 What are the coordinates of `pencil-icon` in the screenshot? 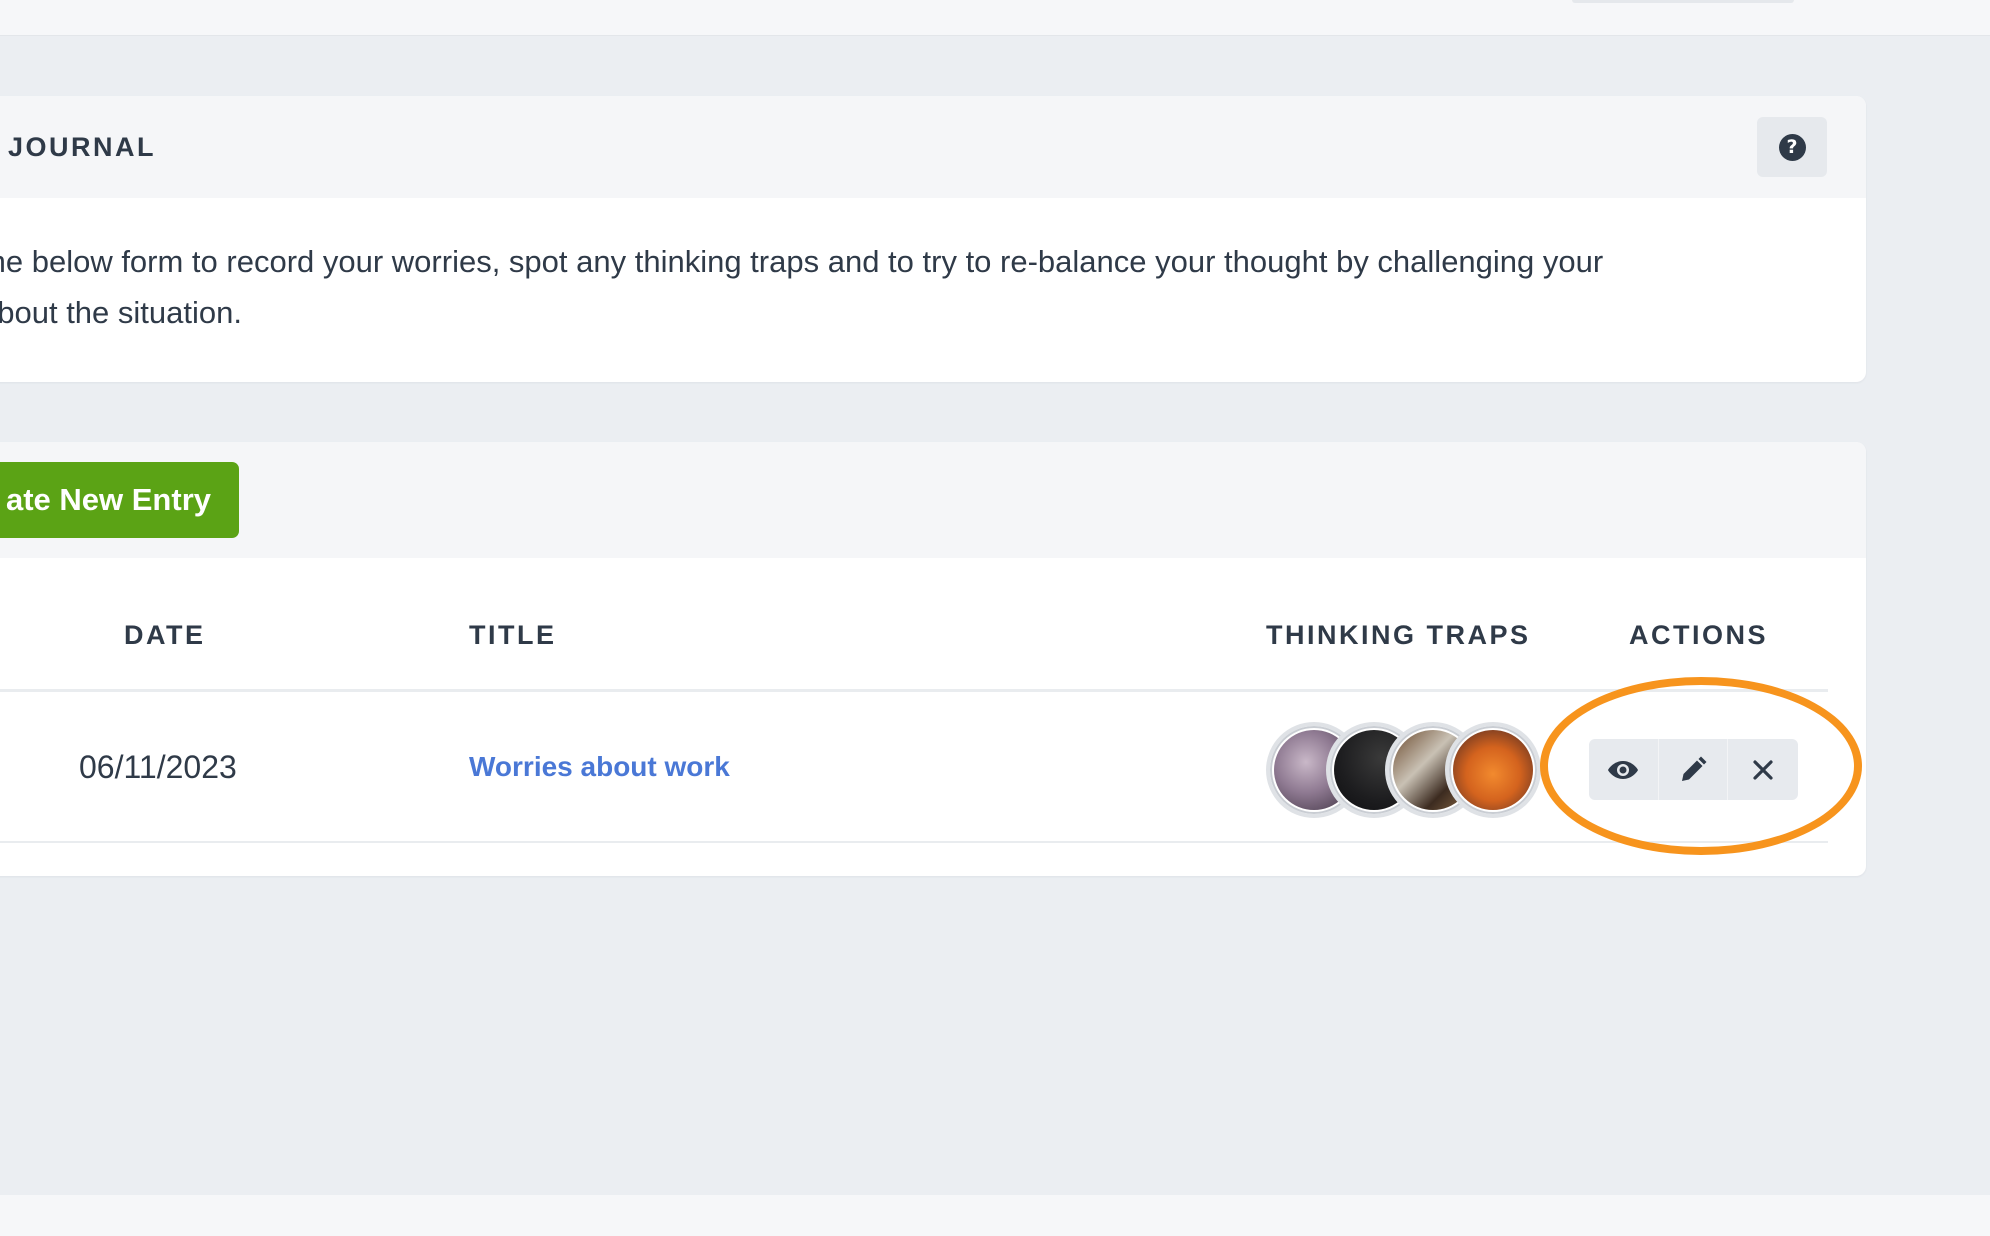 It's located at (1694, 768).